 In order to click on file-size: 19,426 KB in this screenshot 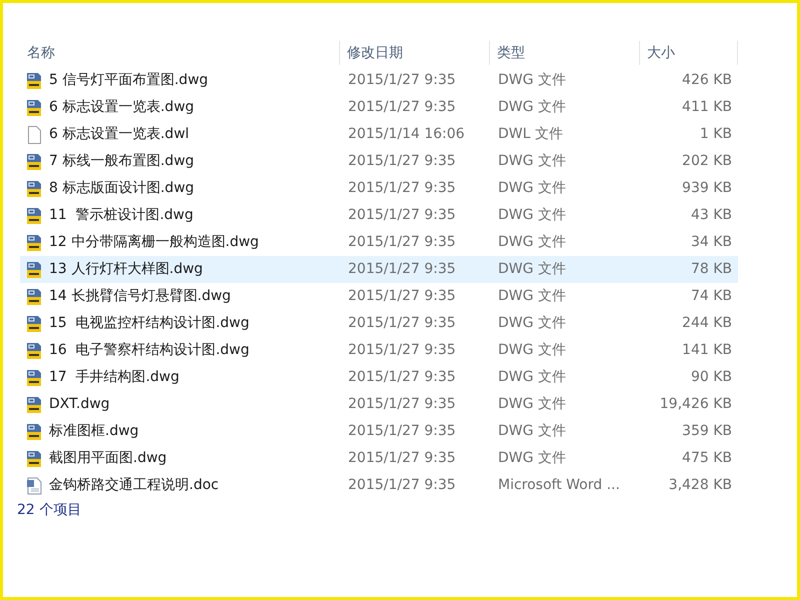, I will do `click(696, 404)`.